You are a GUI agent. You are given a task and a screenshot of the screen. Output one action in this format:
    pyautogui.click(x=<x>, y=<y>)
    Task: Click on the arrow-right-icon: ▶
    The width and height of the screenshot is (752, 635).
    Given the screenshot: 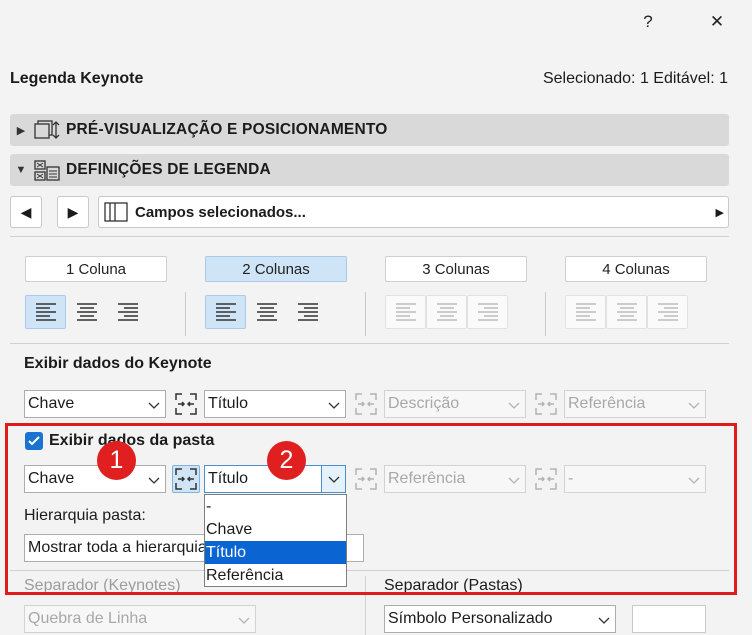 What is the action you would take?
    pyautogui.click(x=73, y=211)
    